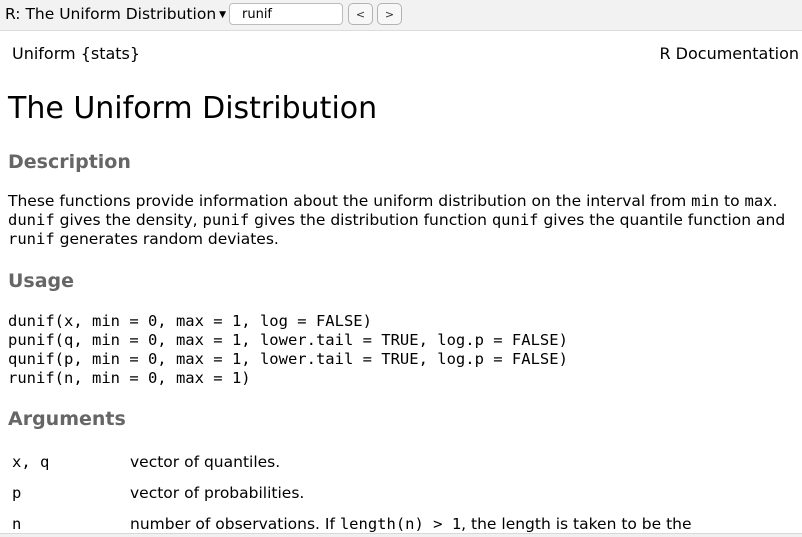 This screenshot has height=537, width=802. I want to click on argument-description: vector of quantiles., so click(205, 462).